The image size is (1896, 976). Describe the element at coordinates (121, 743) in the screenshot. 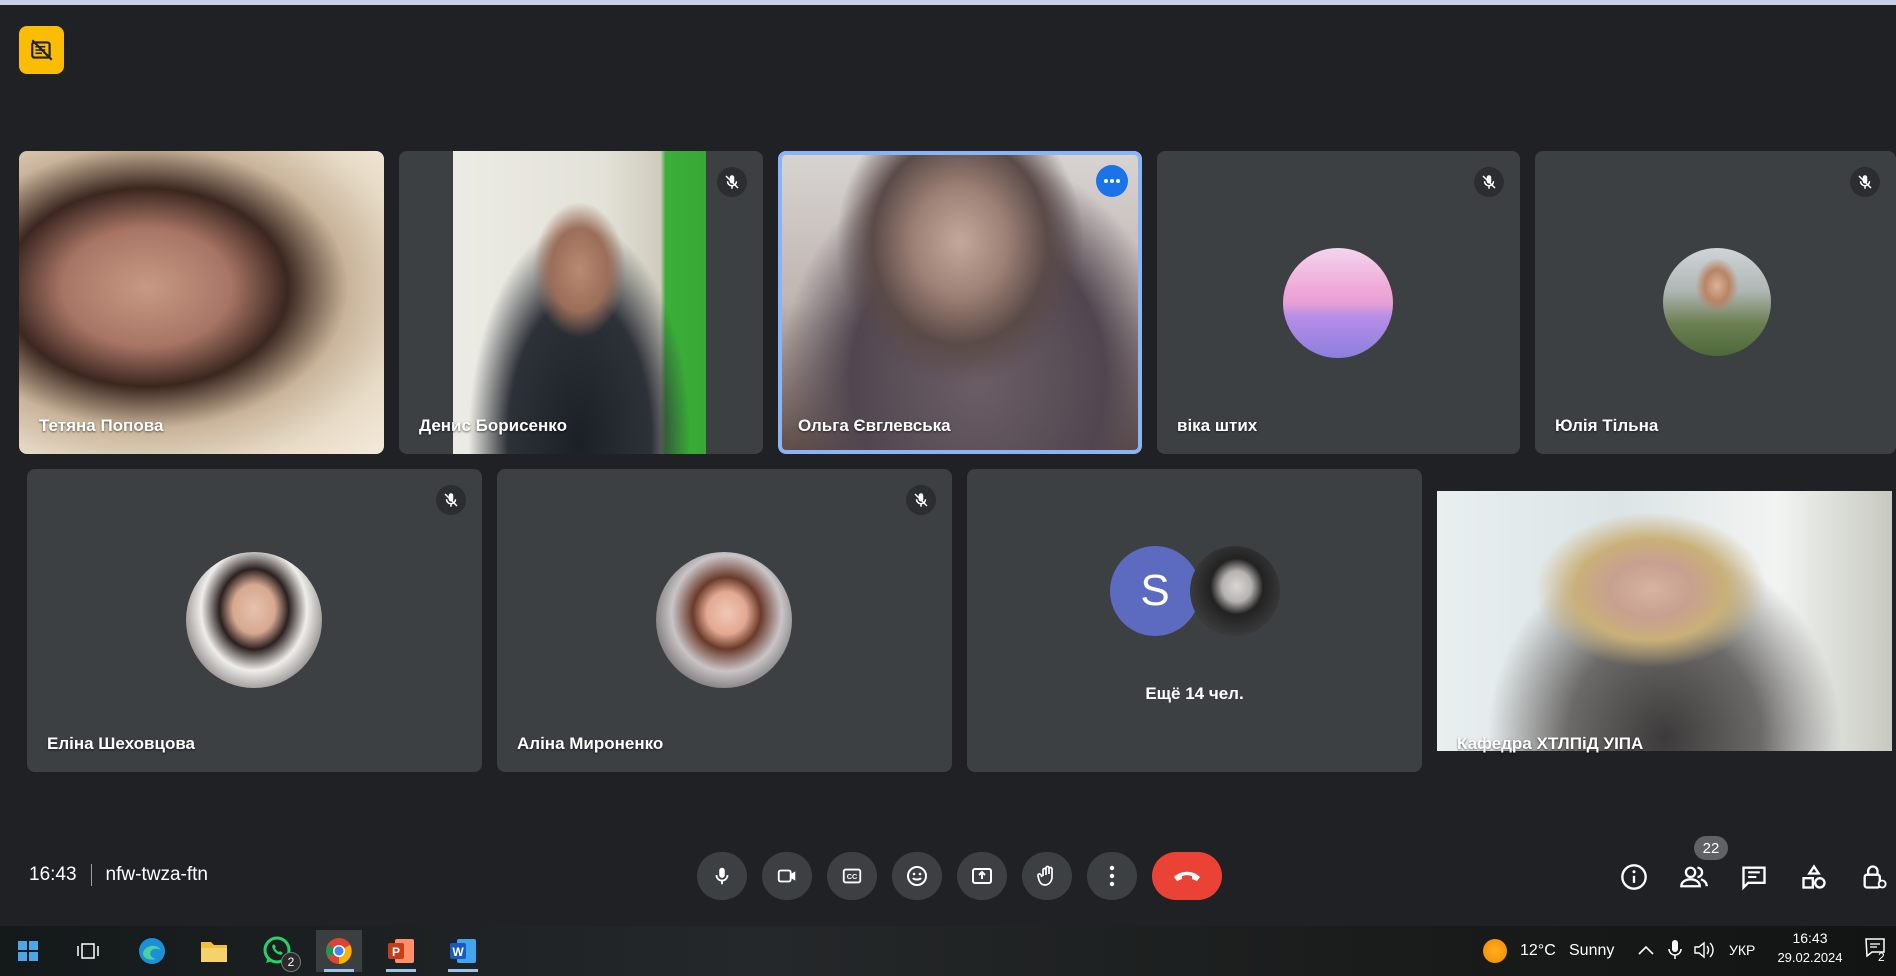

I see `participant-name: Еліна Шеховцова` at that location.